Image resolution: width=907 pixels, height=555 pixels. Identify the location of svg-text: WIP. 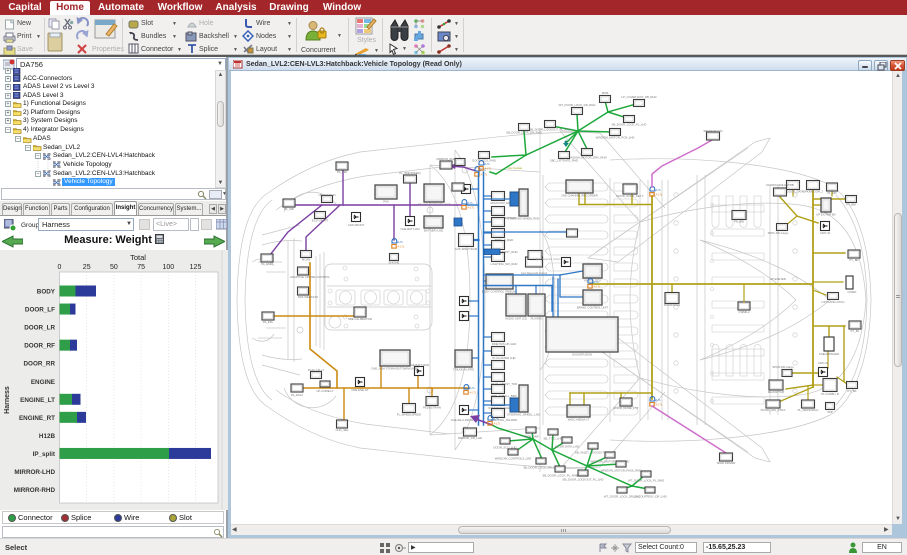
(829, 412).